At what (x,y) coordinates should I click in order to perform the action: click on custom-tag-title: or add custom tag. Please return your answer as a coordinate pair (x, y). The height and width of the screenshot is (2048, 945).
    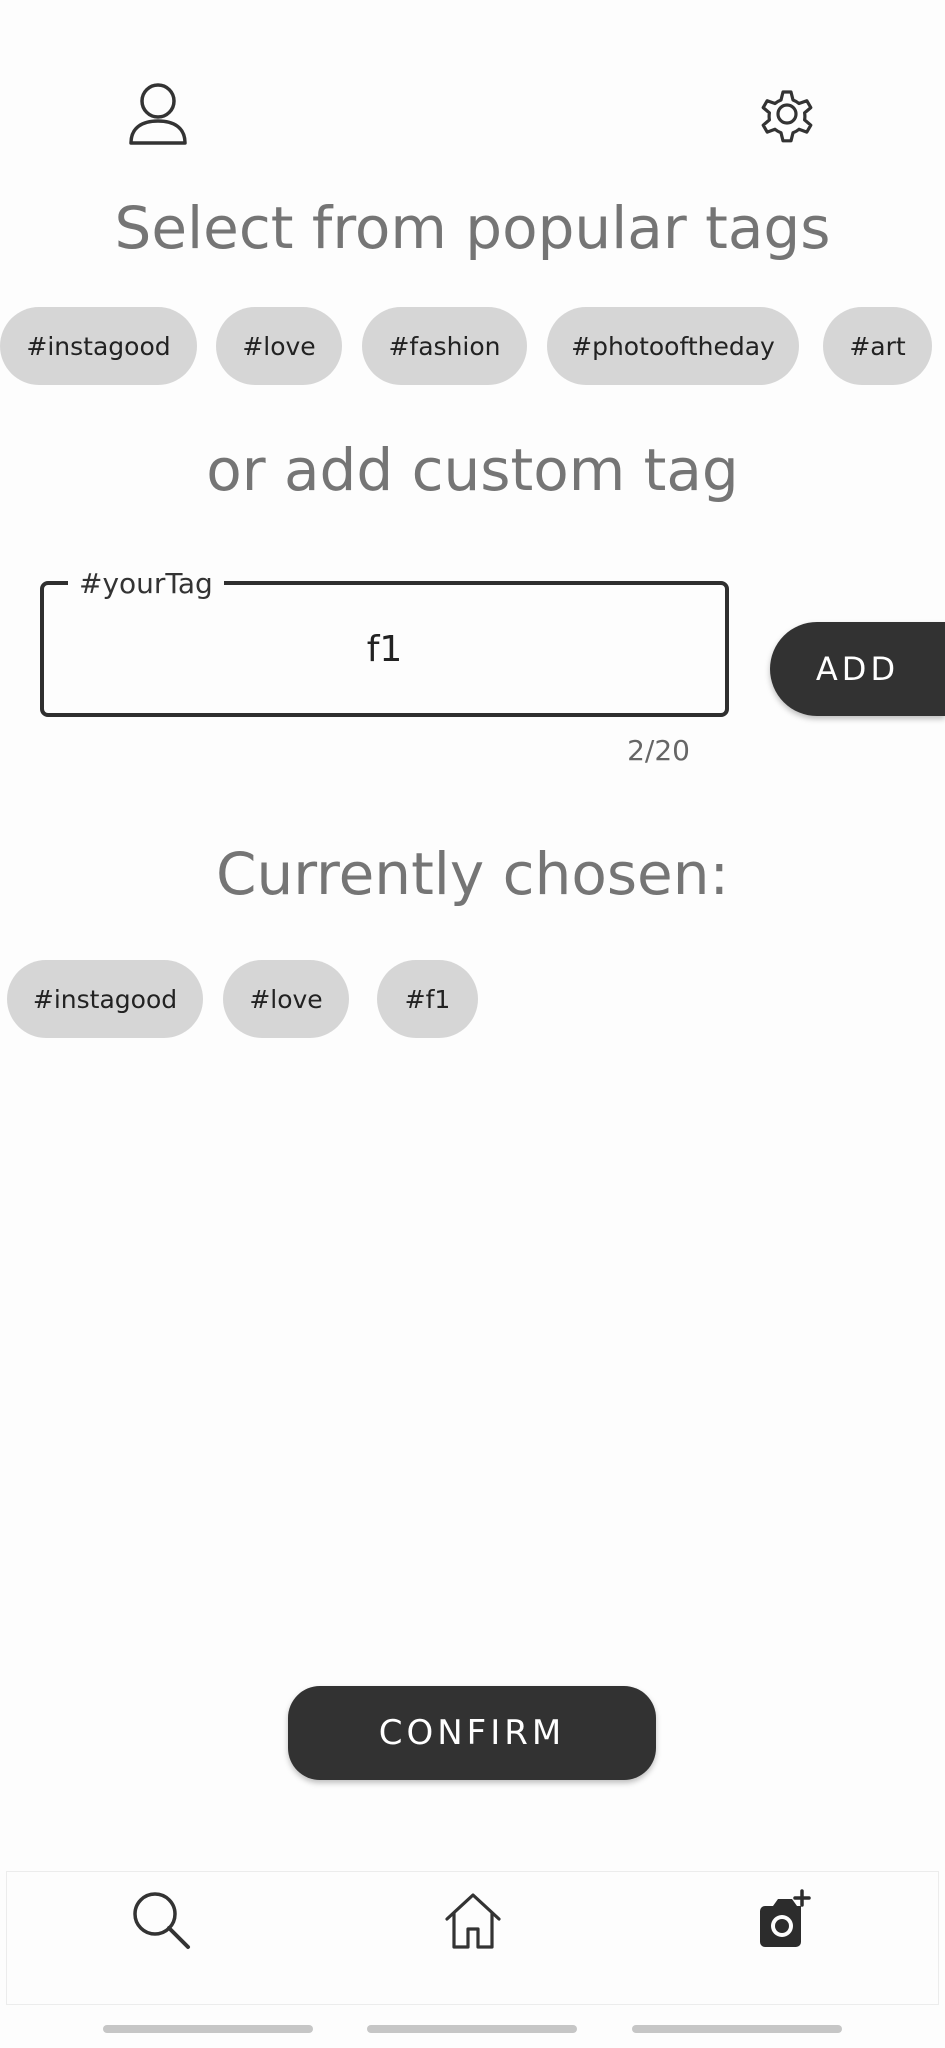
    Looking at the image, I should click on (472, 470).